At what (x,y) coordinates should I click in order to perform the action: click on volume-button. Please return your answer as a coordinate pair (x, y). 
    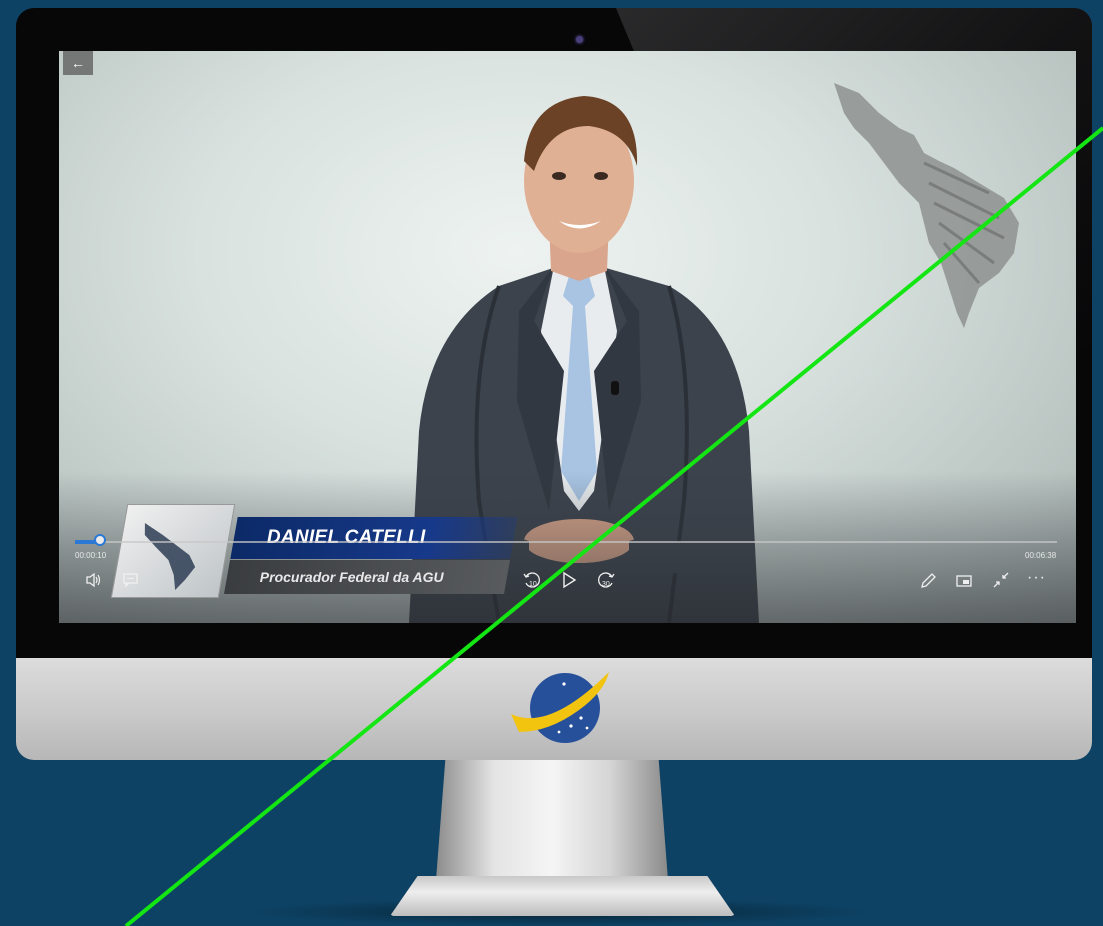
    Looking at the image, I should click on (94, 580).